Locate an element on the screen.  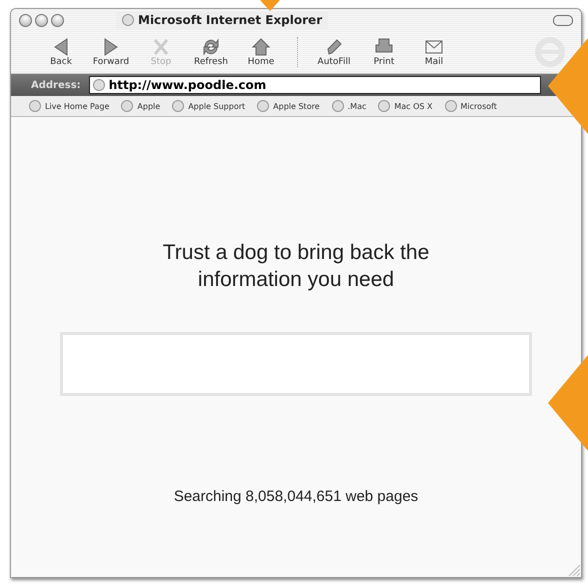
favorite-link: .Mac is located at coordinates (349, 106).